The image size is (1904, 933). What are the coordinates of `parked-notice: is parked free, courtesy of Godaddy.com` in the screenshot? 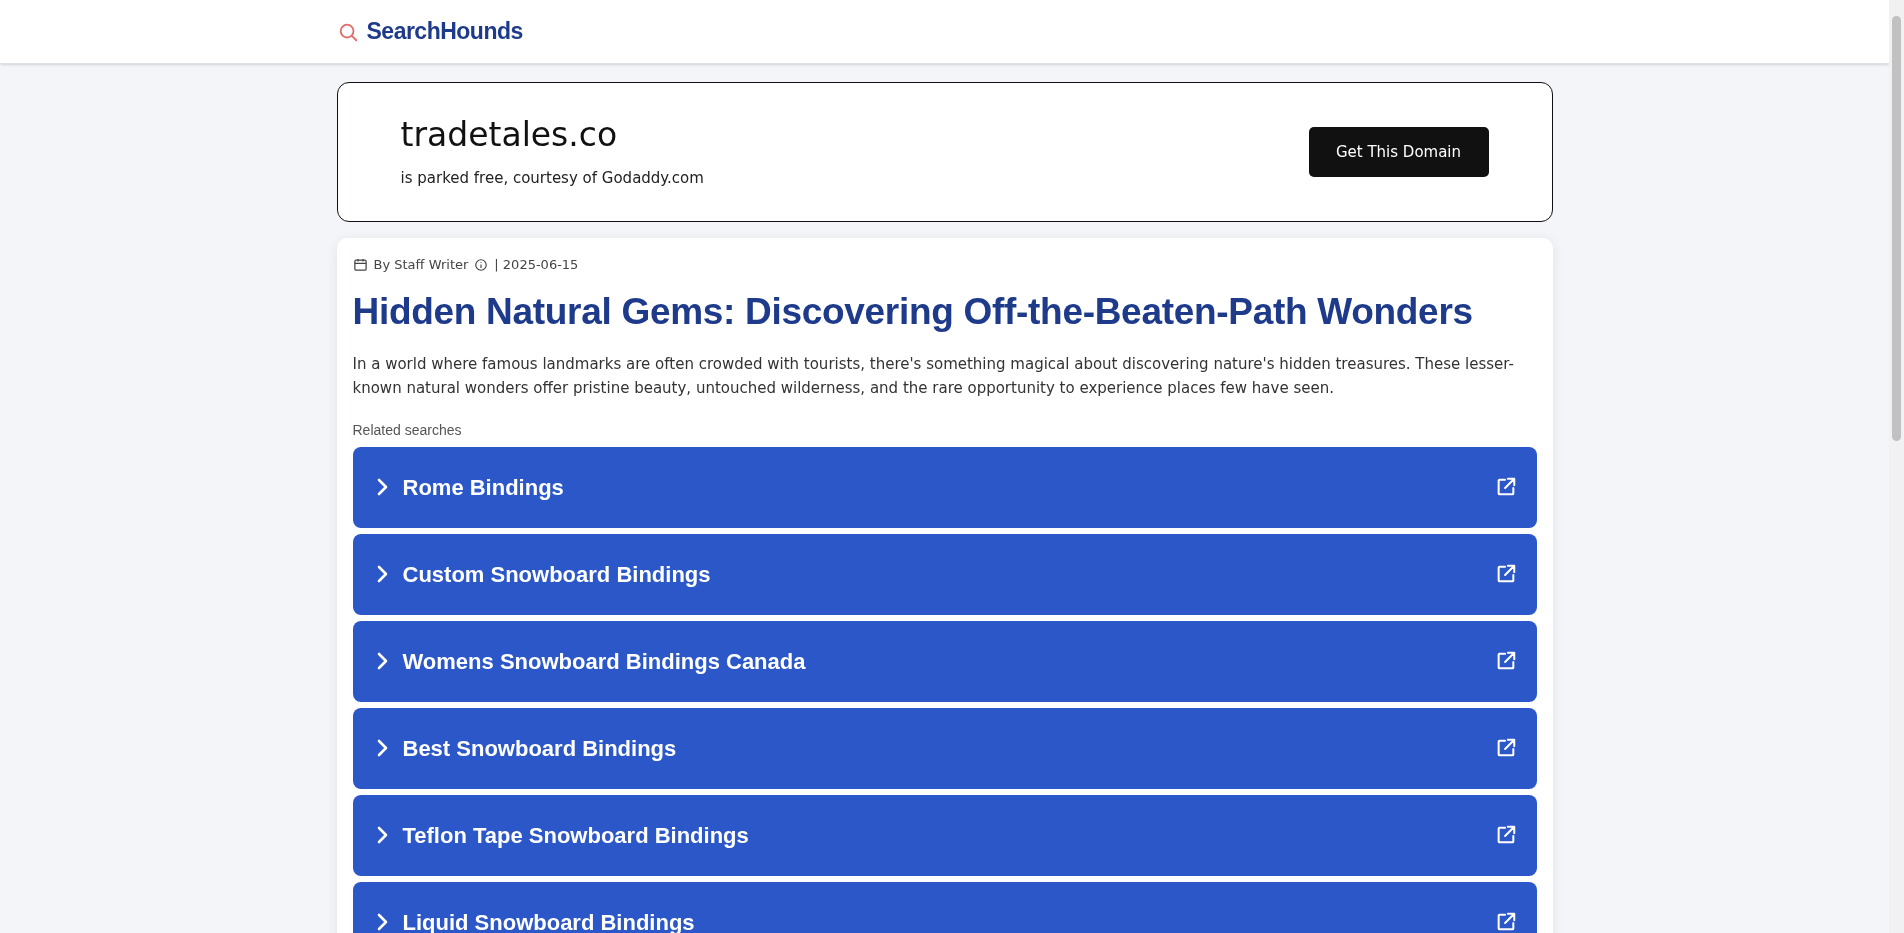 It's located at (552, 178).